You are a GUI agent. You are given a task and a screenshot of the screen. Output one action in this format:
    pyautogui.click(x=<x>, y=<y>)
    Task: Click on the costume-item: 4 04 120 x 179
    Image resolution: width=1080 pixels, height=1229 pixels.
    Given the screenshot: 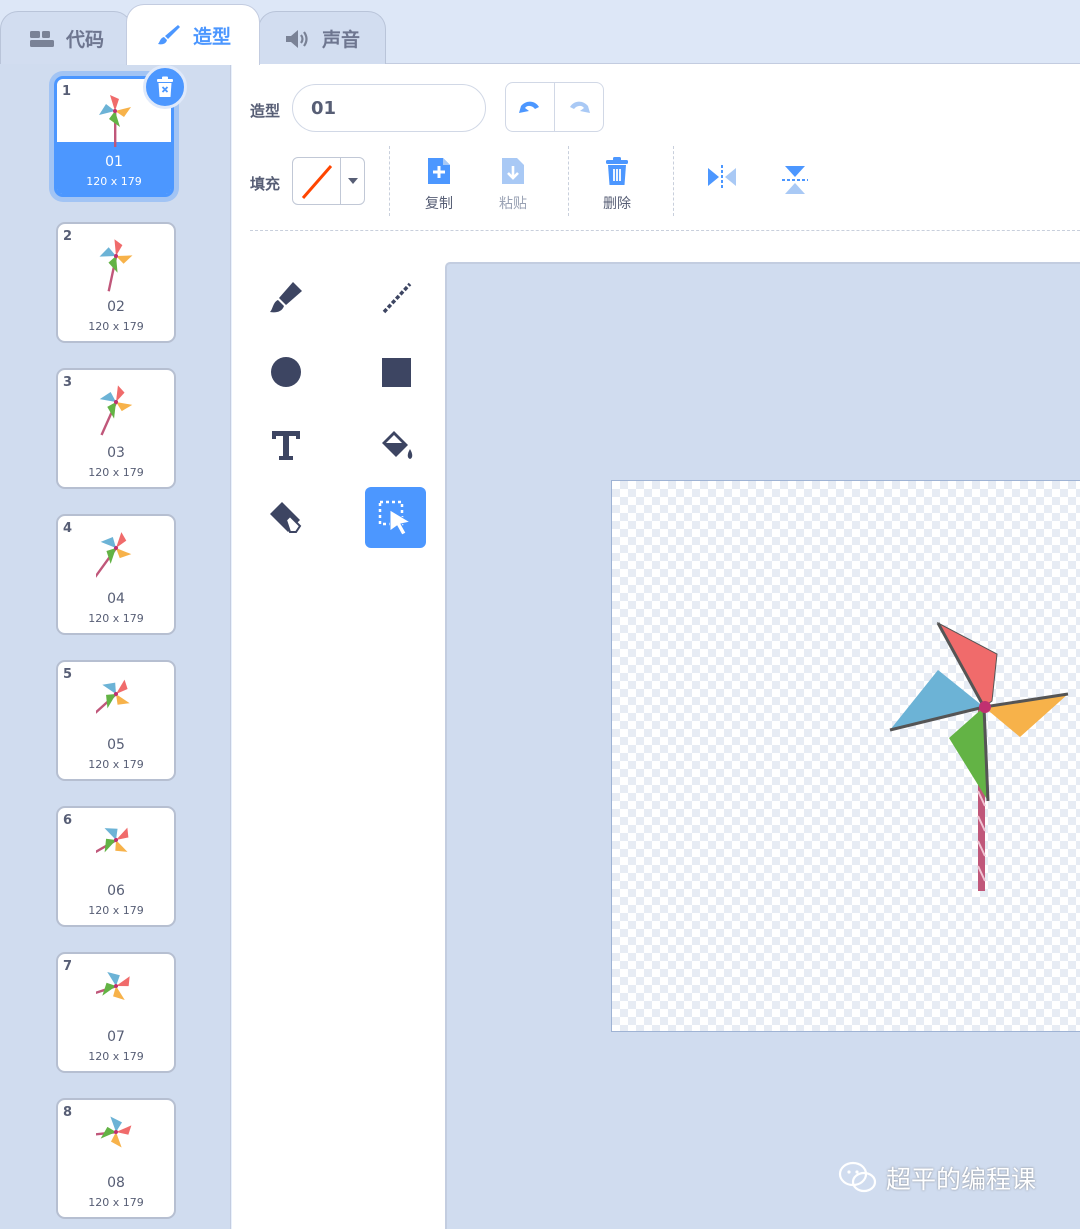 What is the action you would take?
    pyautogui.click(x=116, y=574)
    